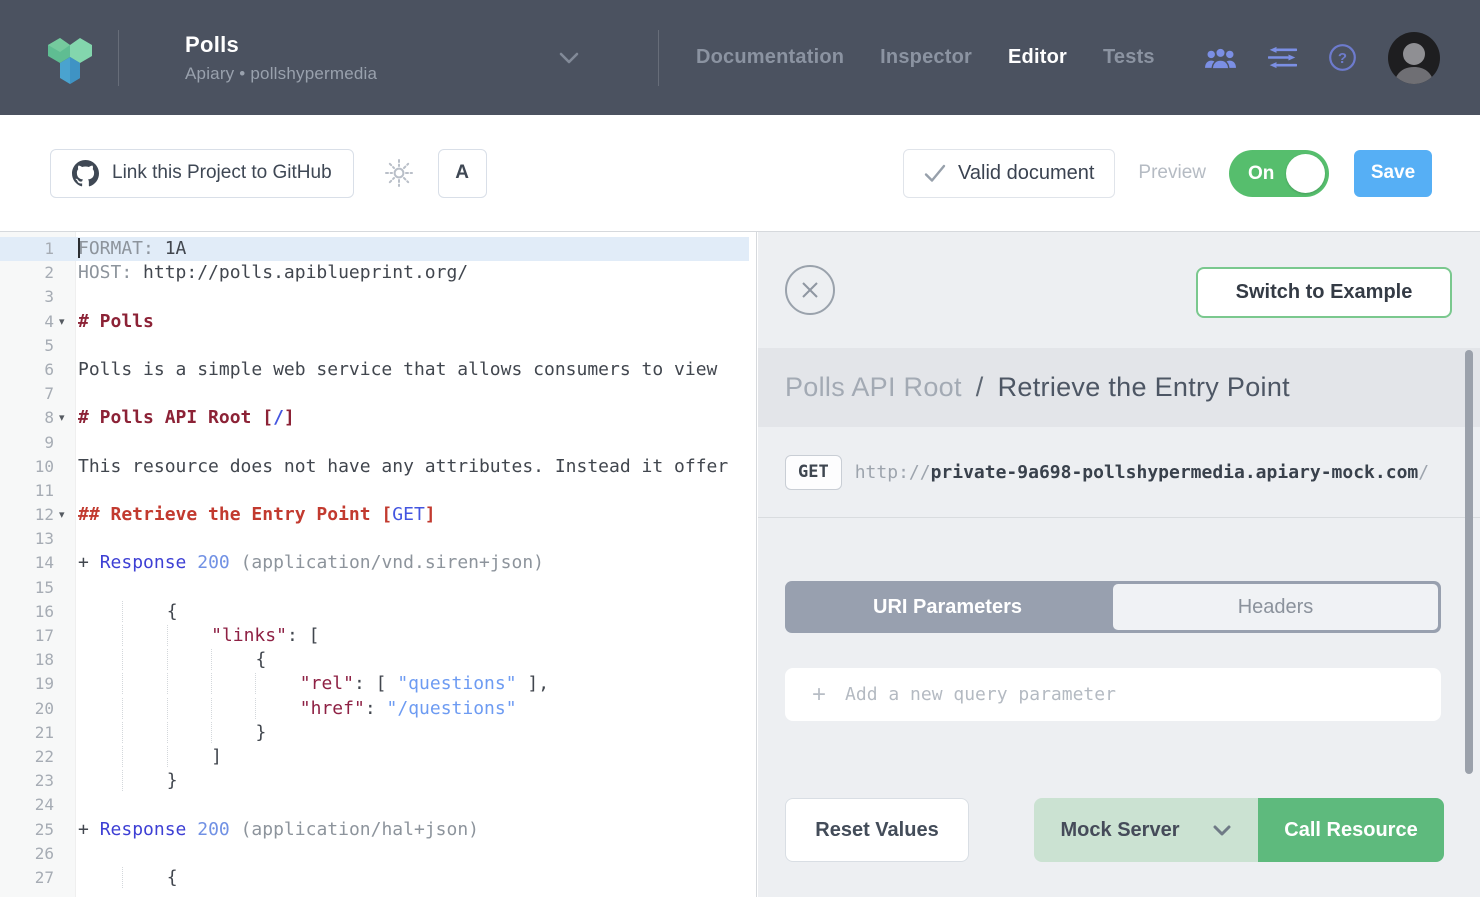  Describe the element at coordinates (38, 539) in the screenshot. I see `line-gutter: 13` at that location.